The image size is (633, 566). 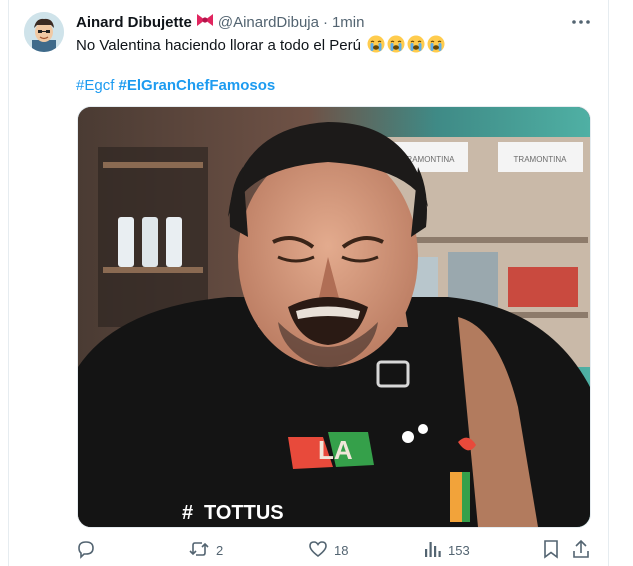 I want to click on share-button, so click(x=581, y=550).